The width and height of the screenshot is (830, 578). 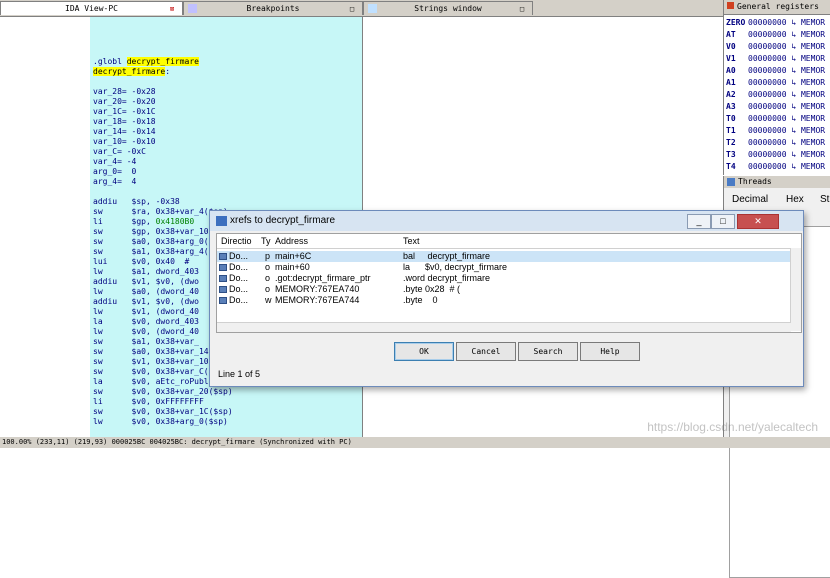 I want to click on function-name: decrypt_firmare, so click(x=162, y=61).